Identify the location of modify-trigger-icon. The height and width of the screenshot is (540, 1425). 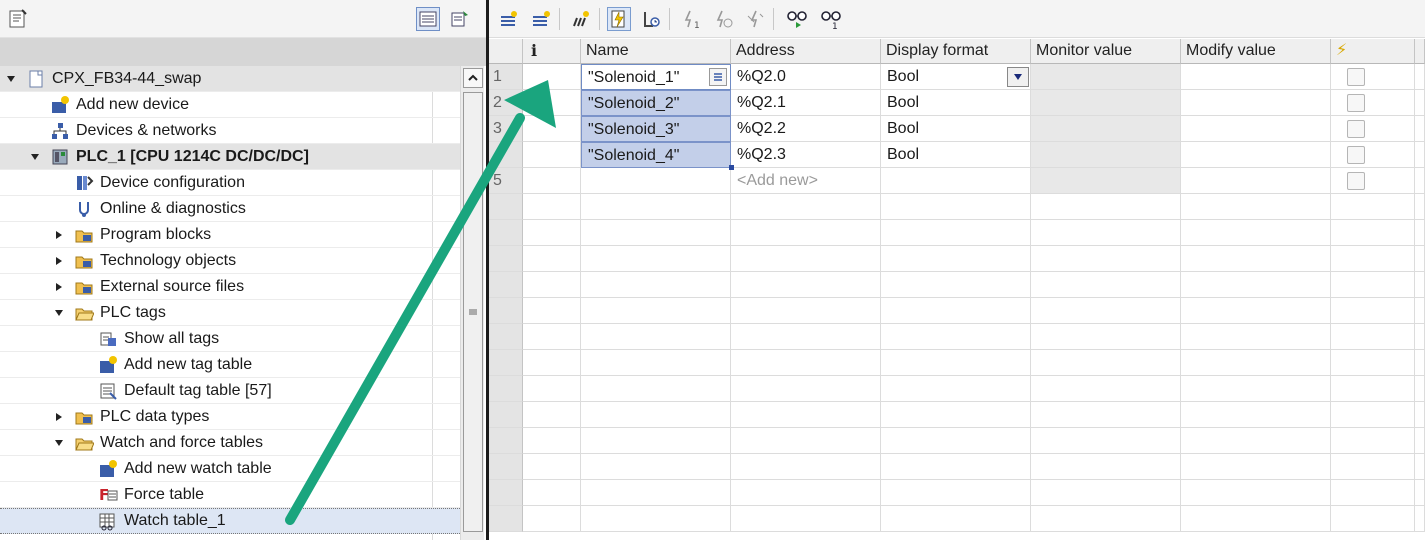
(723, 19).